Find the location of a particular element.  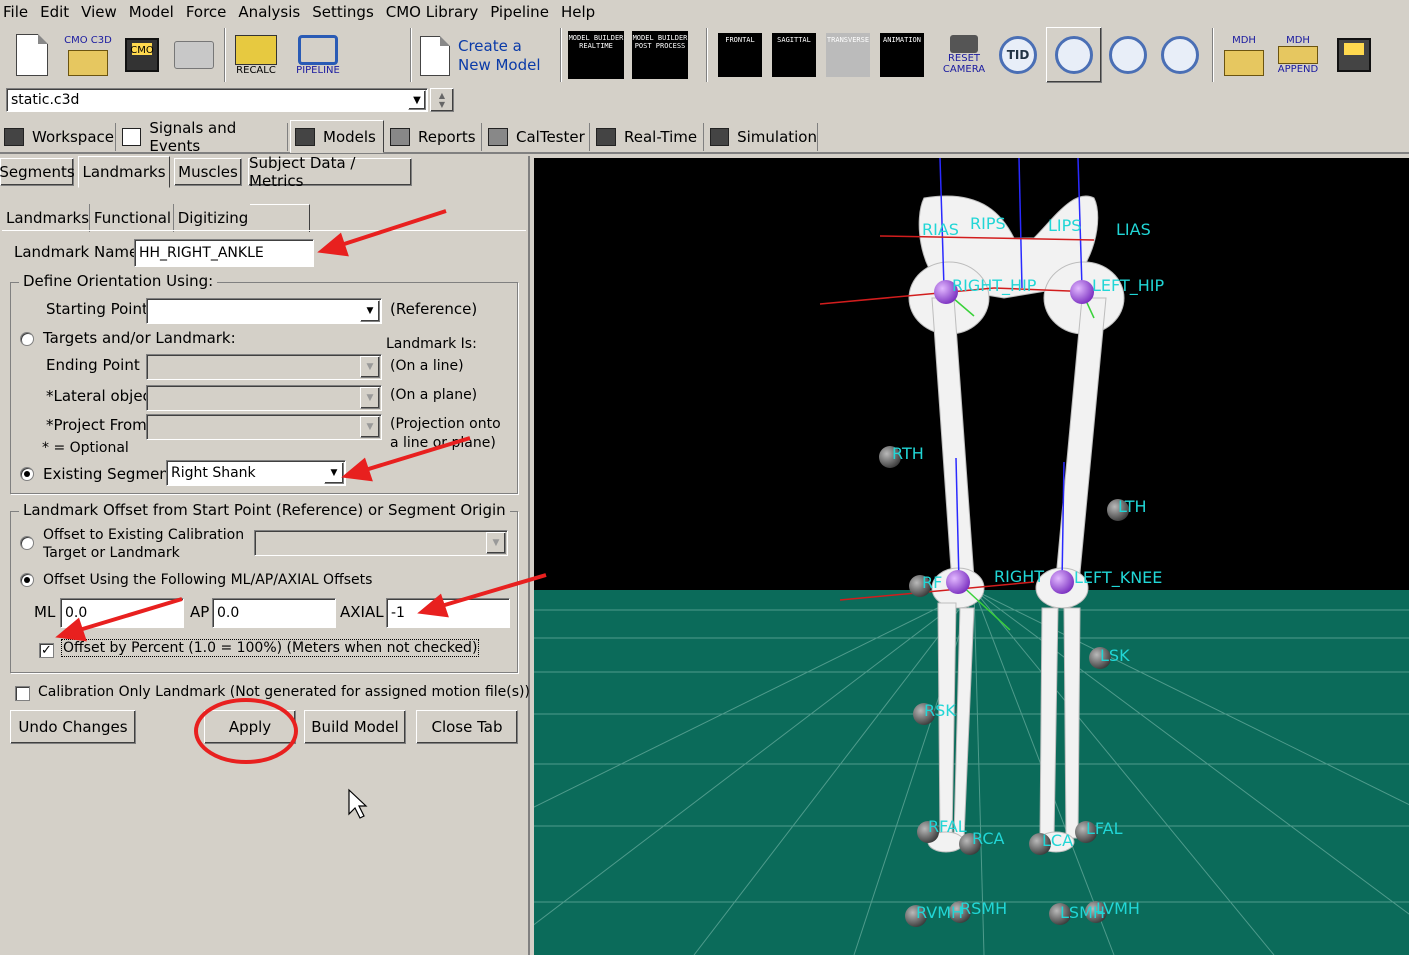

starting-point-select: ▼ is located at coordinates (264, 311).